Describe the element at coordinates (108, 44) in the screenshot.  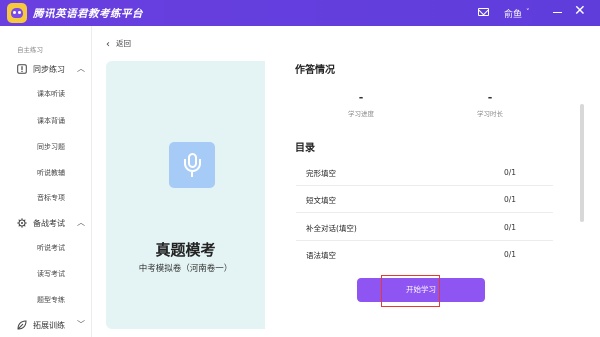
I see `chevron-left-icon: ‹` at that location.